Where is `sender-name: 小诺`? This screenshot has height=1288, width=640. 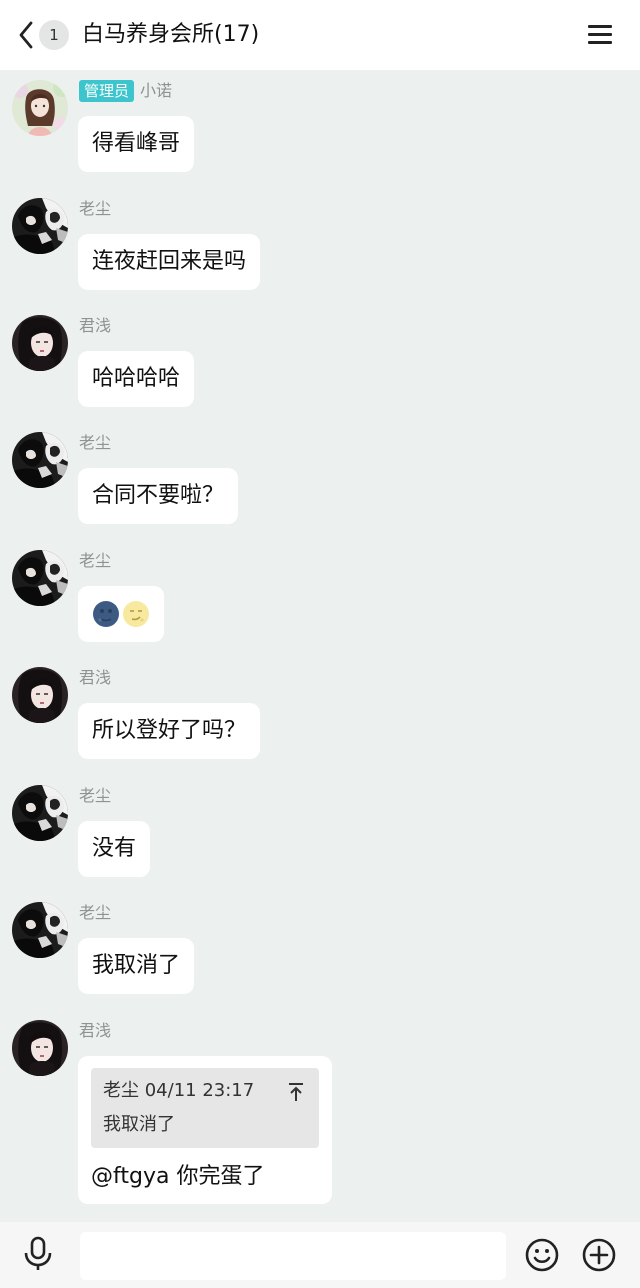
sender-name: 小诺 is located at coordinates (156, 91).